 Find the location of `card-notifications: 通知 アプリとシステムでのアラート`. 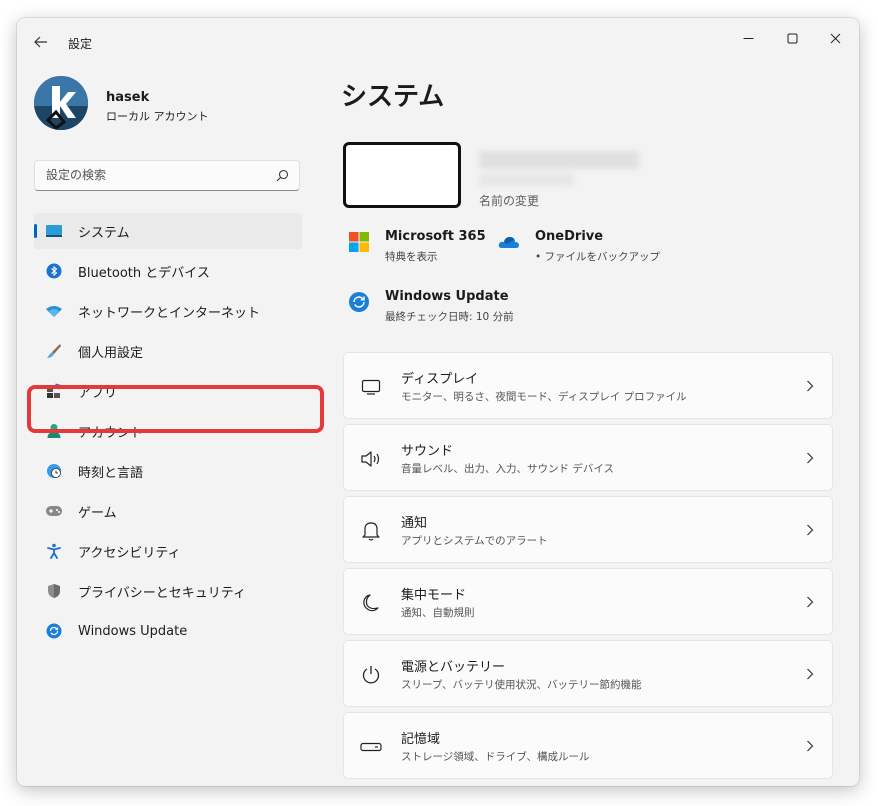

card-notifications: 通知 アプリとシステムでのアラート is located at coordinates (588, 529).